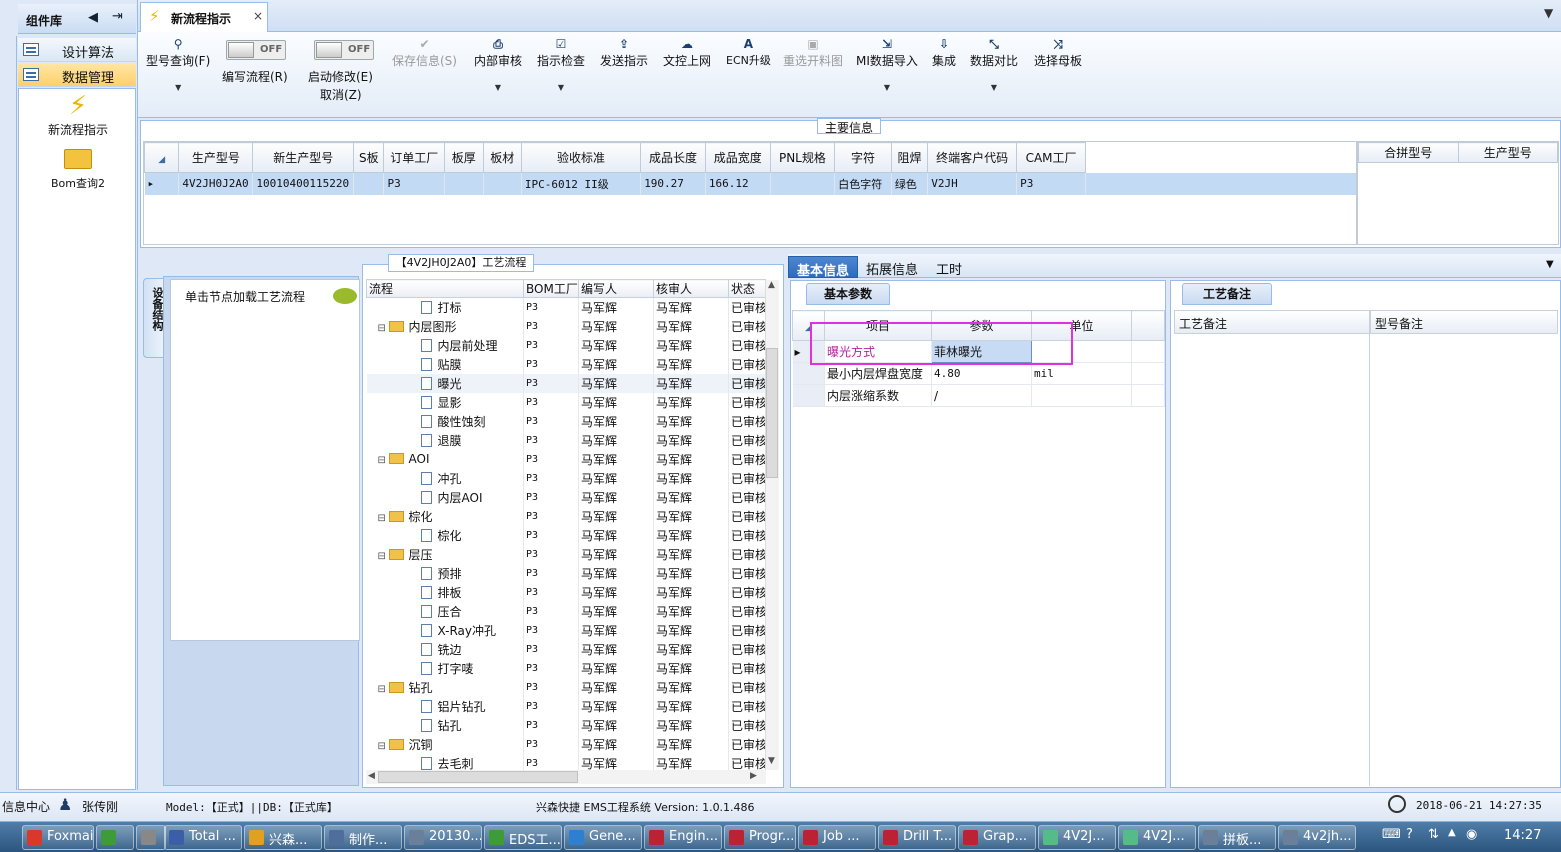  I want to click on upload-doc-button: ☁ 文控上网, so click(687, 52).